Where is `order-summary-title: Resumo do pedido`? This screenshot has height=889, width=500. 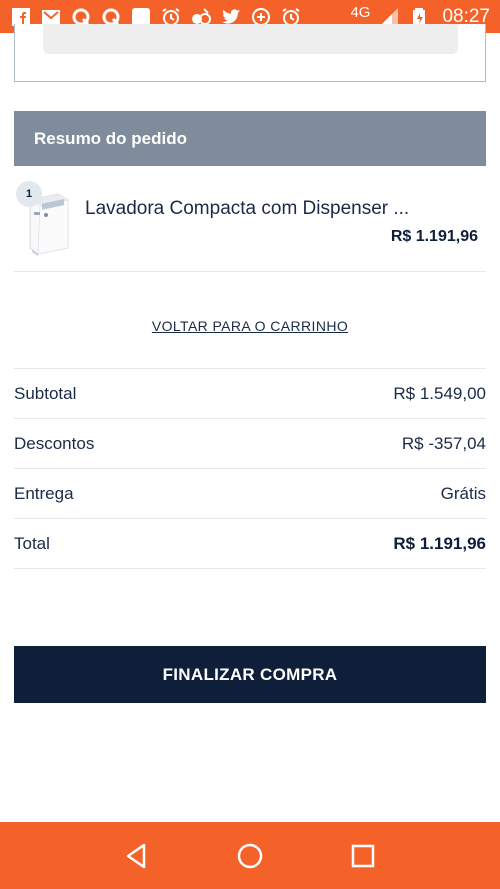 order-summary-title: Resumo do pedido is located at coordinates (110, 138).